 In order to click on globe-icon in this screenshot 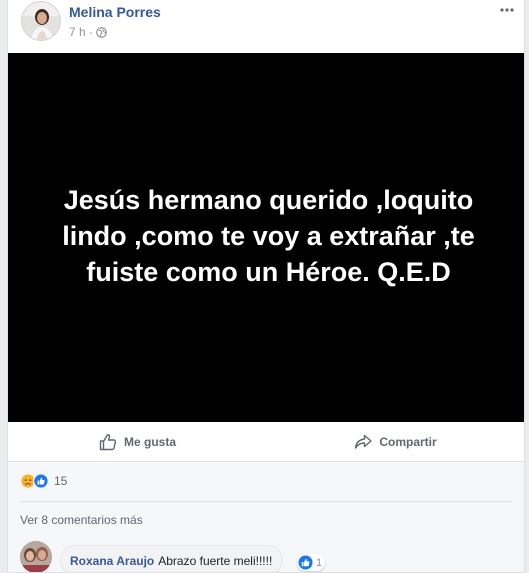, I will do `click(101, 32)`.